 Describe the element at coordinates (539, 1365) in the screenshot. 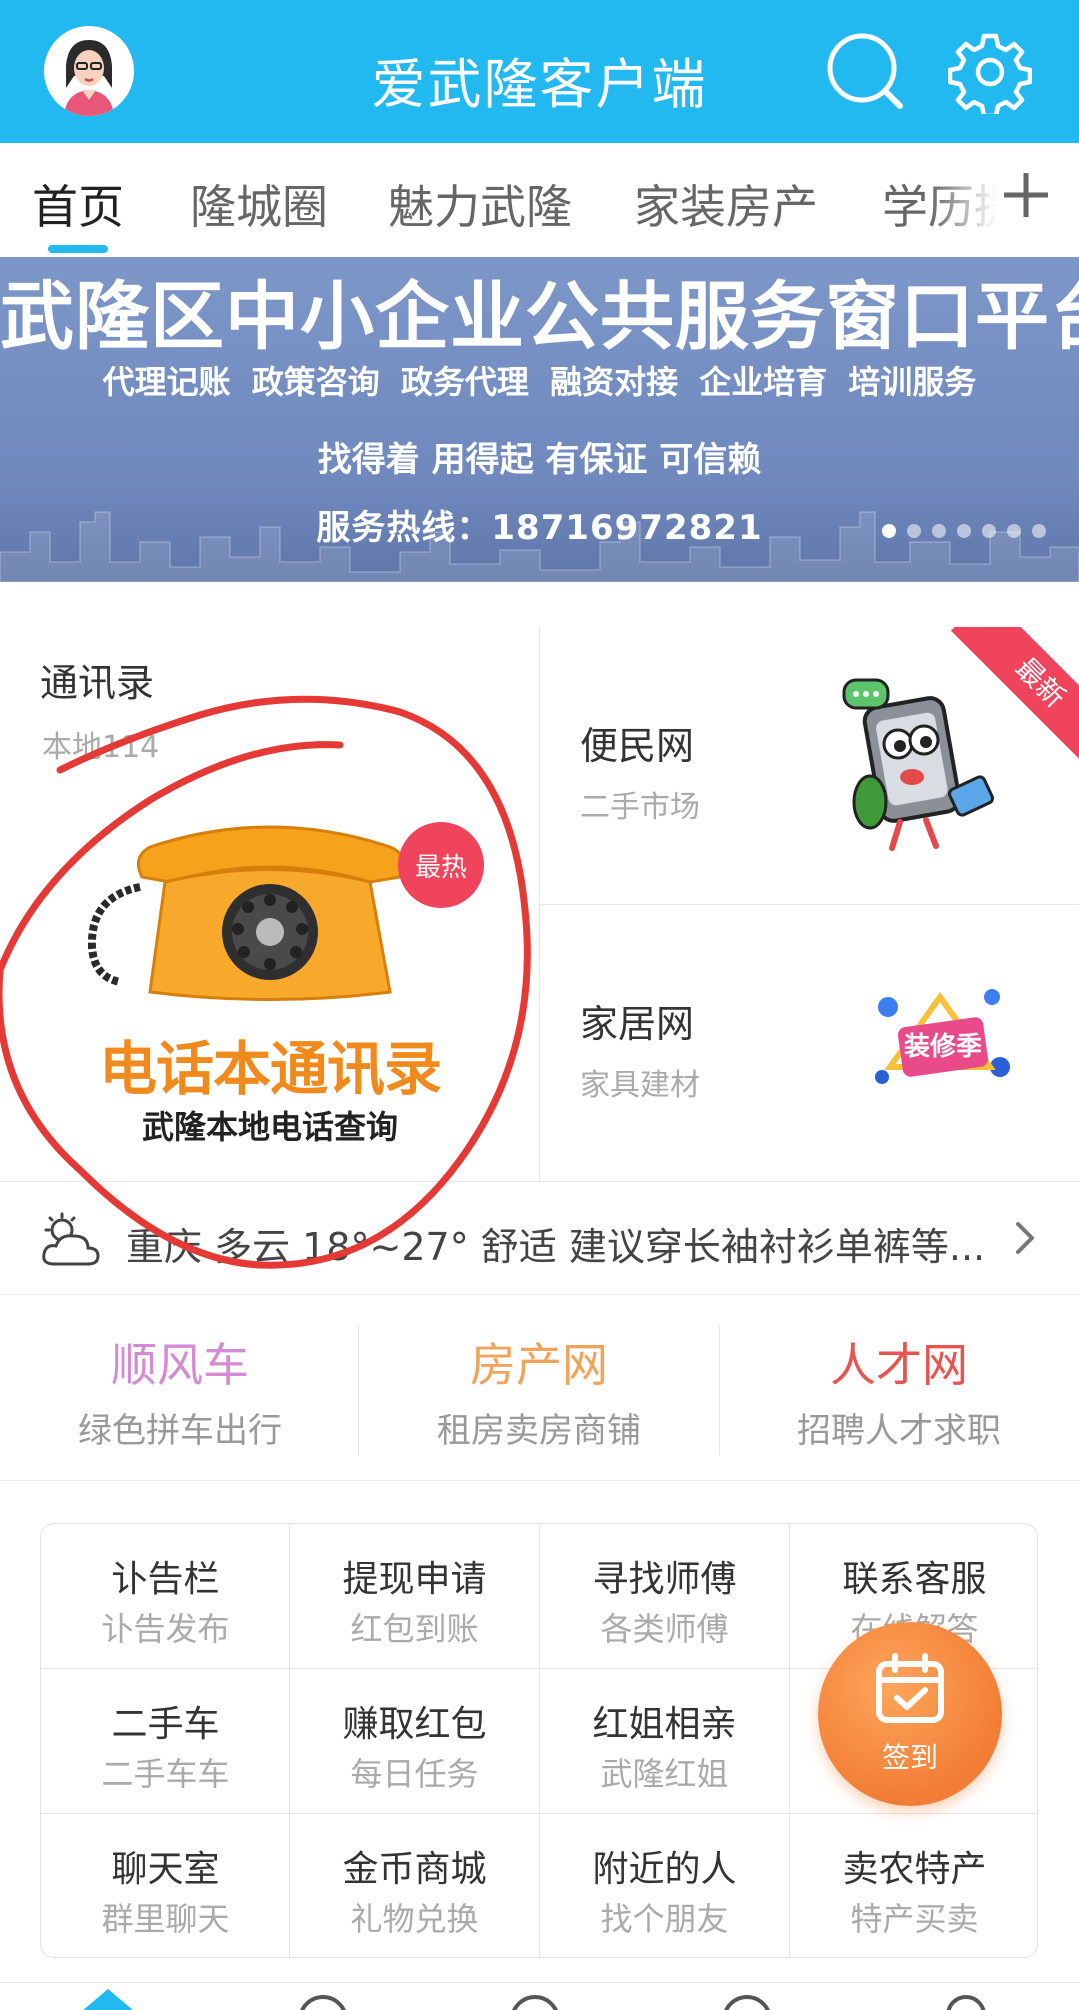

I see `realestate-title: 房产网` at that location.